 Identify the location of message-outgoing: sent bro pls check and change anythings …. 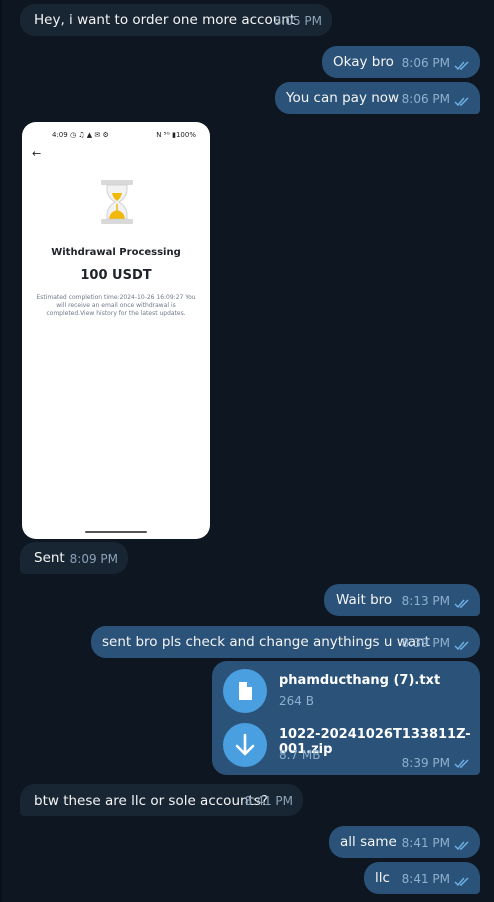
(285, 642).